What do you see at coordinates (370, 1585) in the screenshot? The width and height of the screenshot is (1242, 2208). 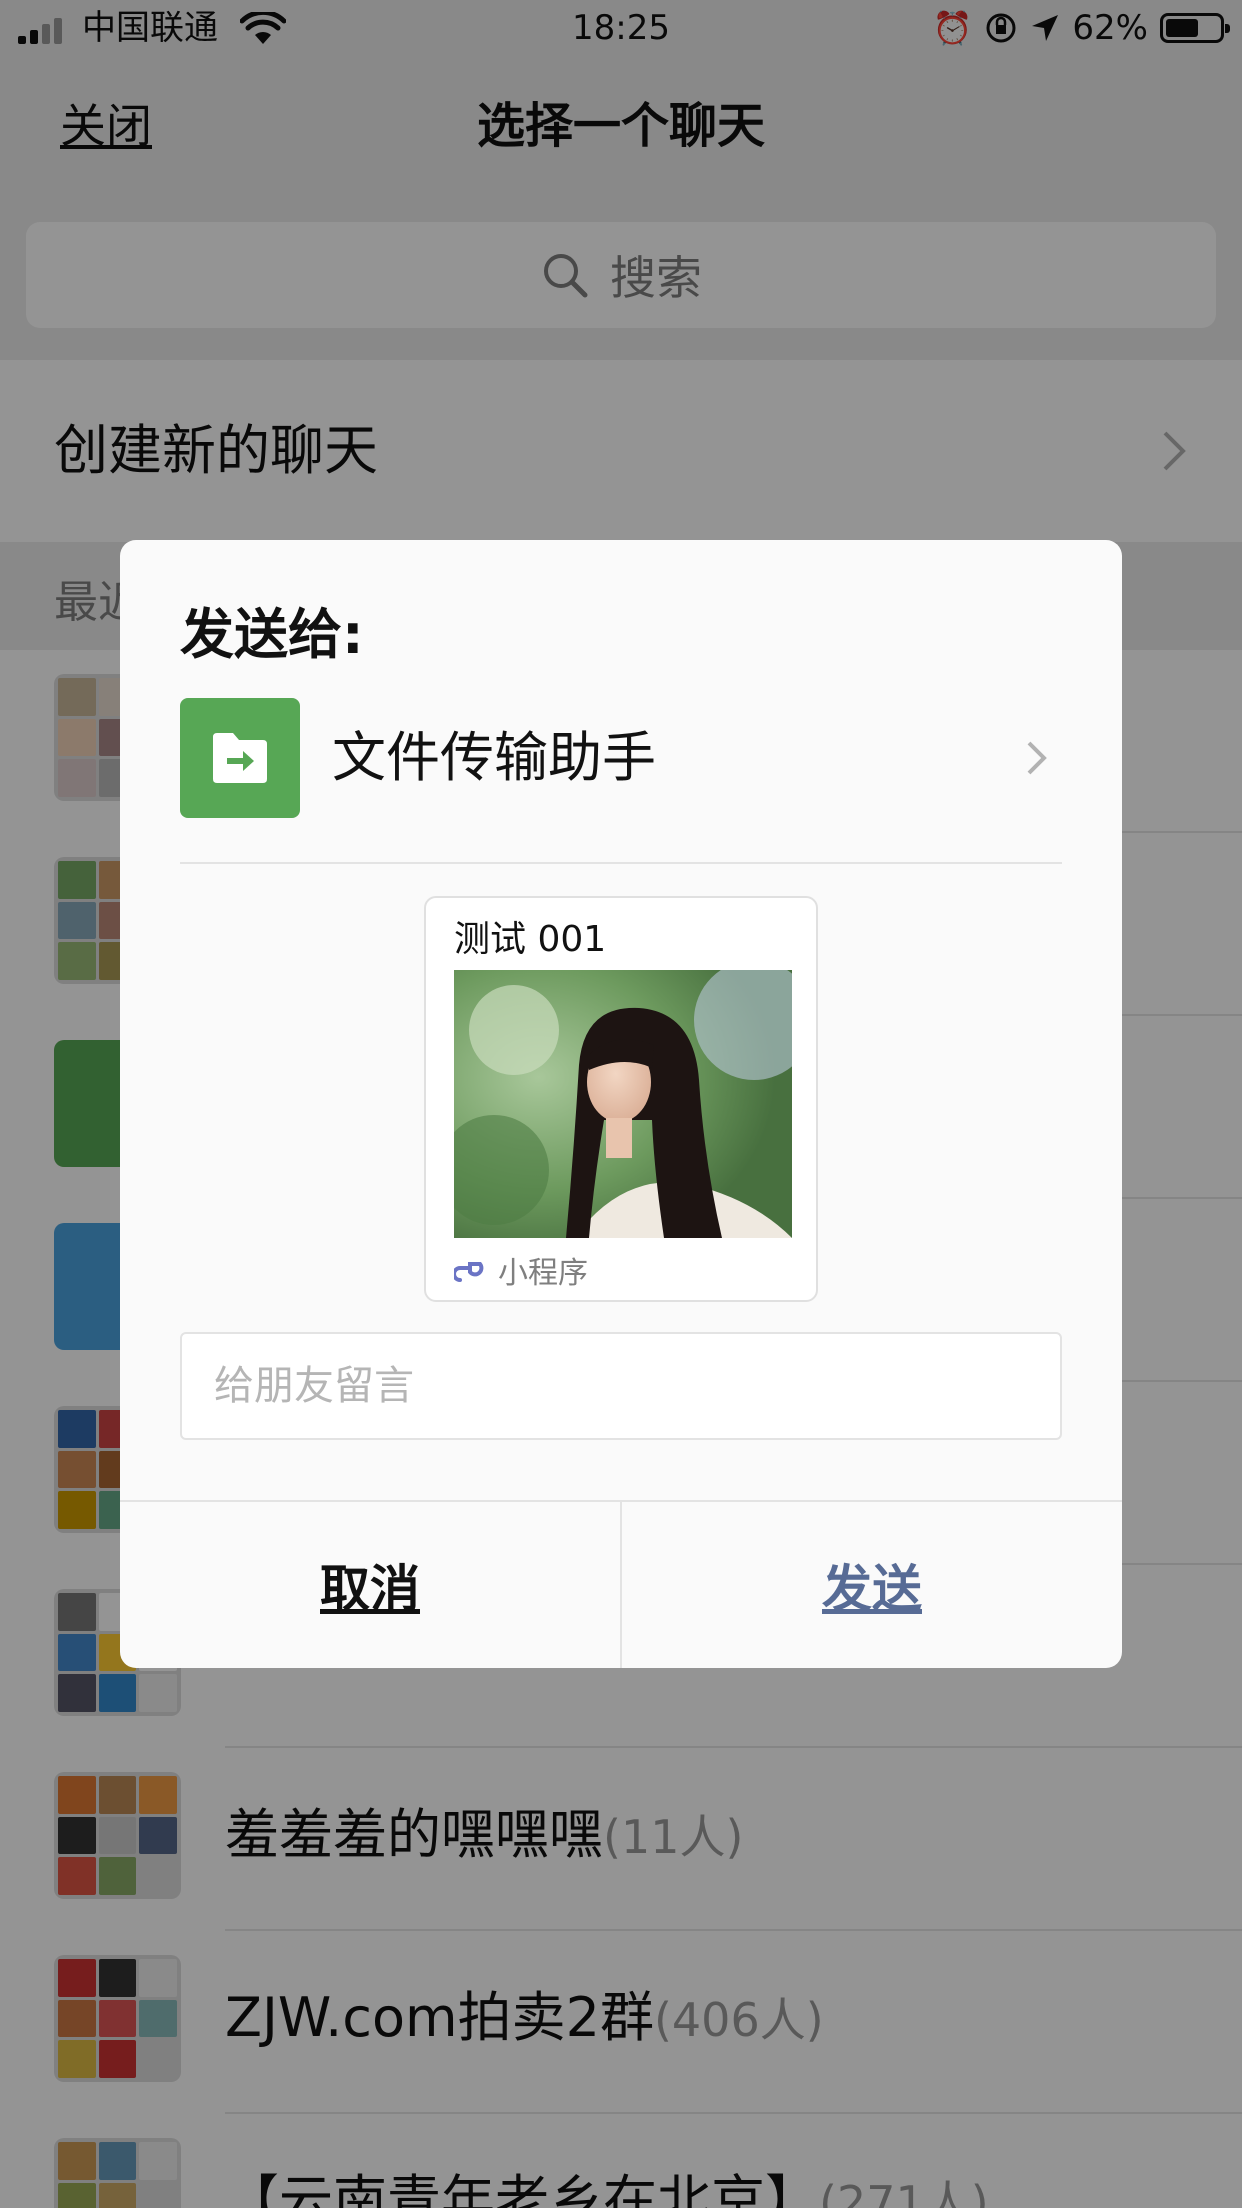 I see `cancel-button: 取消` at bounding box center [370, 1585].